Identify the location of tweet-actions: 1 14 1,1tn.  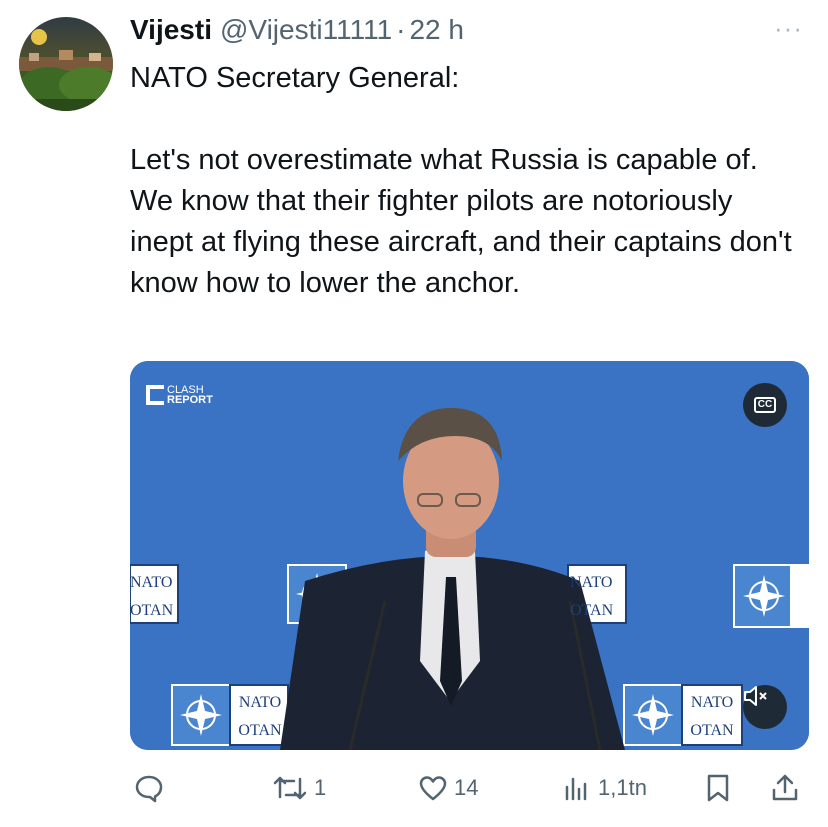
(470, 788).